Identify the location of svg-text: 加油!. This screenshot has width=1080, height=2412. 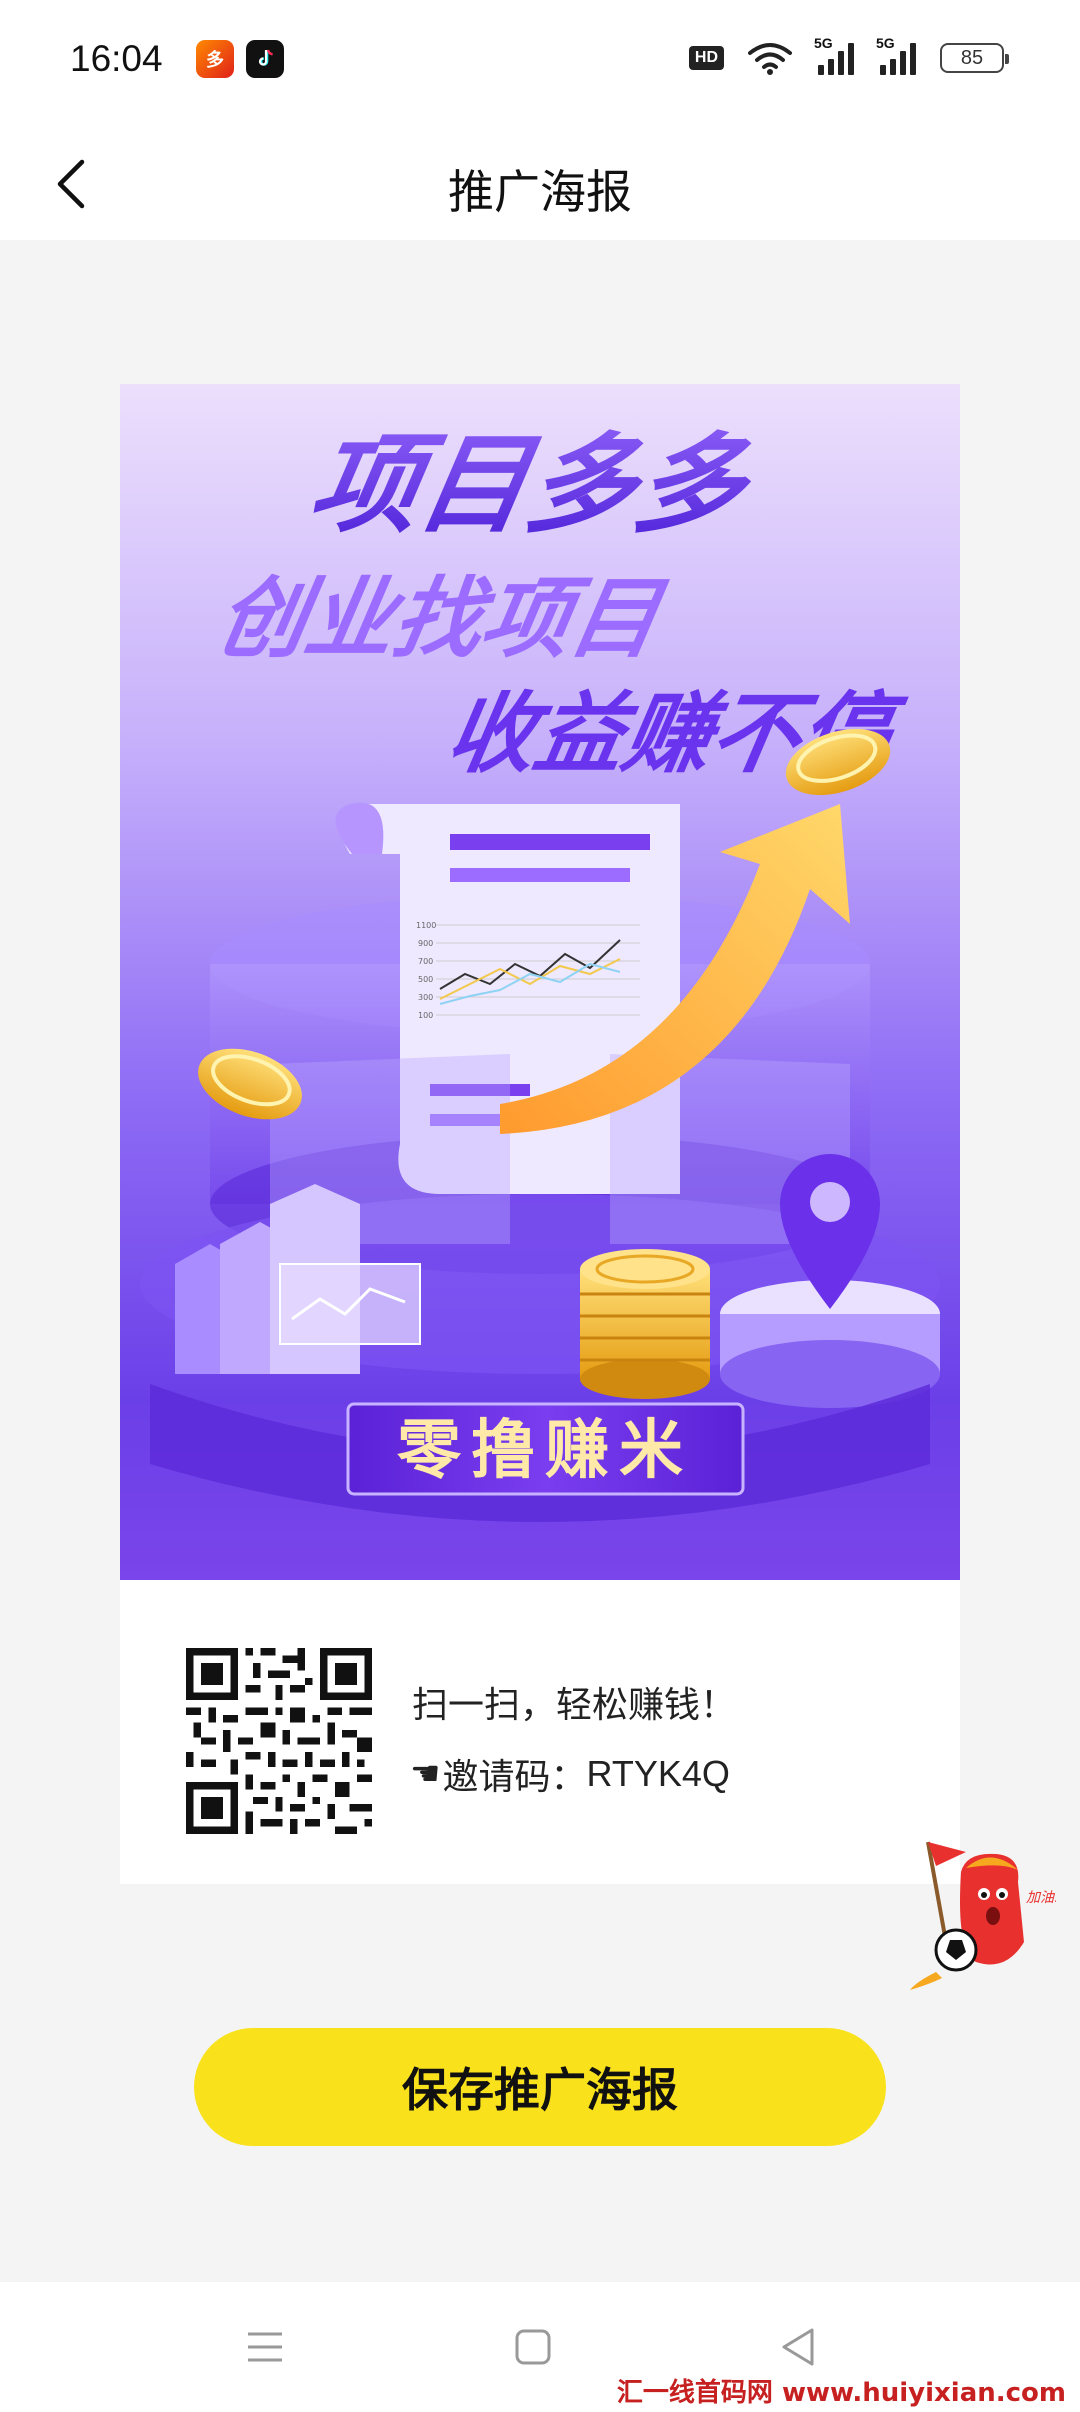
(1041, 1898).